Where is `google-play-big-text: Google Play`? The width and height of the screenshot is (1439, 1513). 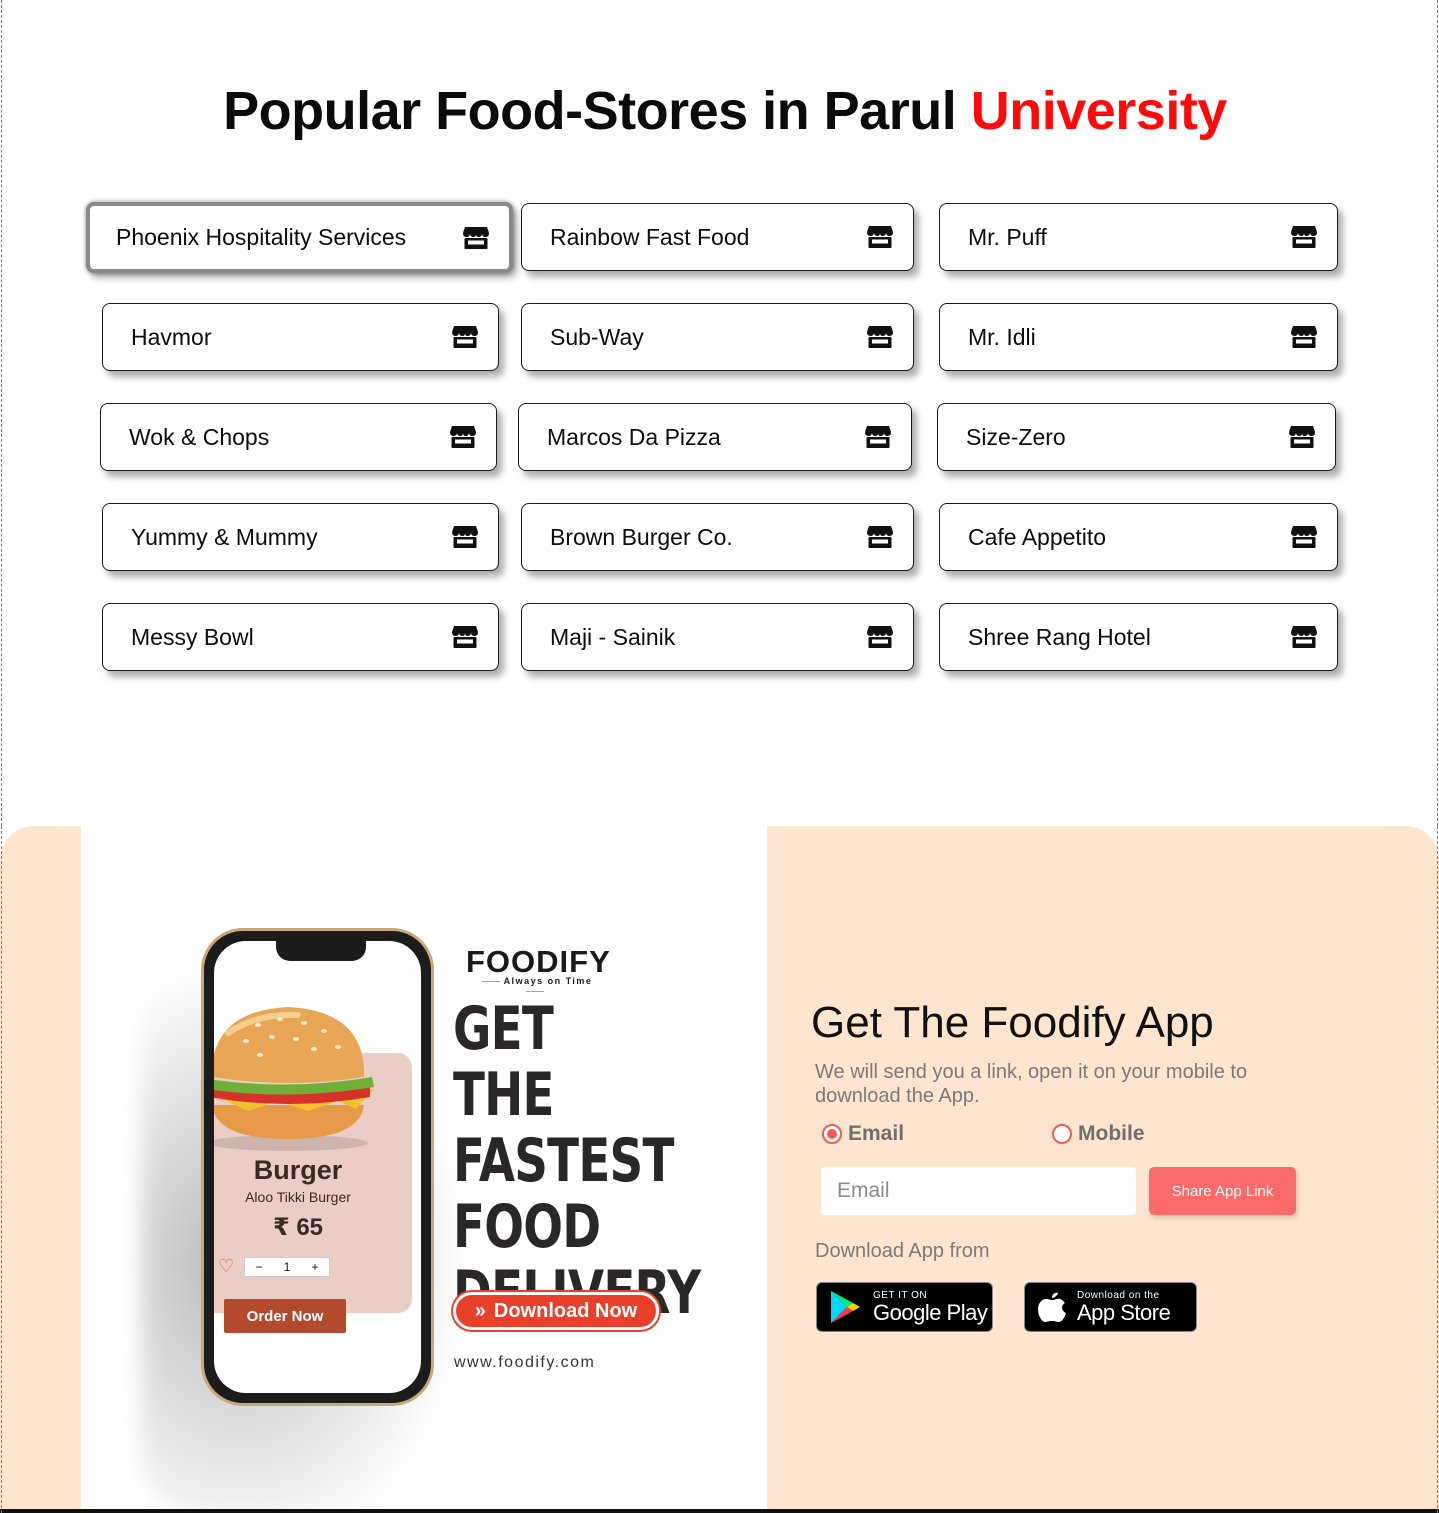 google-play-big-text: Google Play is located at coordinates (930, 1312).